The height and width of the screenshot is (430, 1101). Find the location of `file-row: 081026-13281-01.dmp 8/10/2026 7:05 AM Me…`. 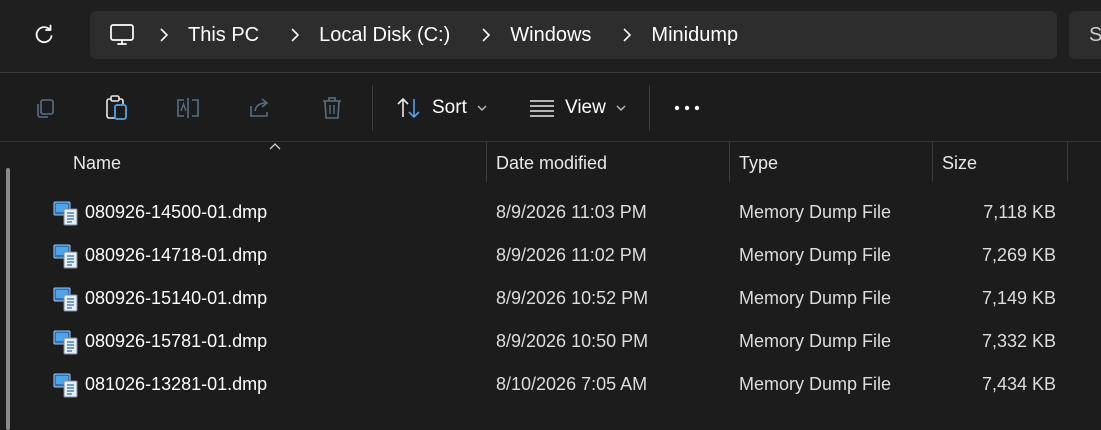

file-row: 081026-13281-01.dmp 8/10/2026 7:05 AM Me… is located at coordinates (554, 384).